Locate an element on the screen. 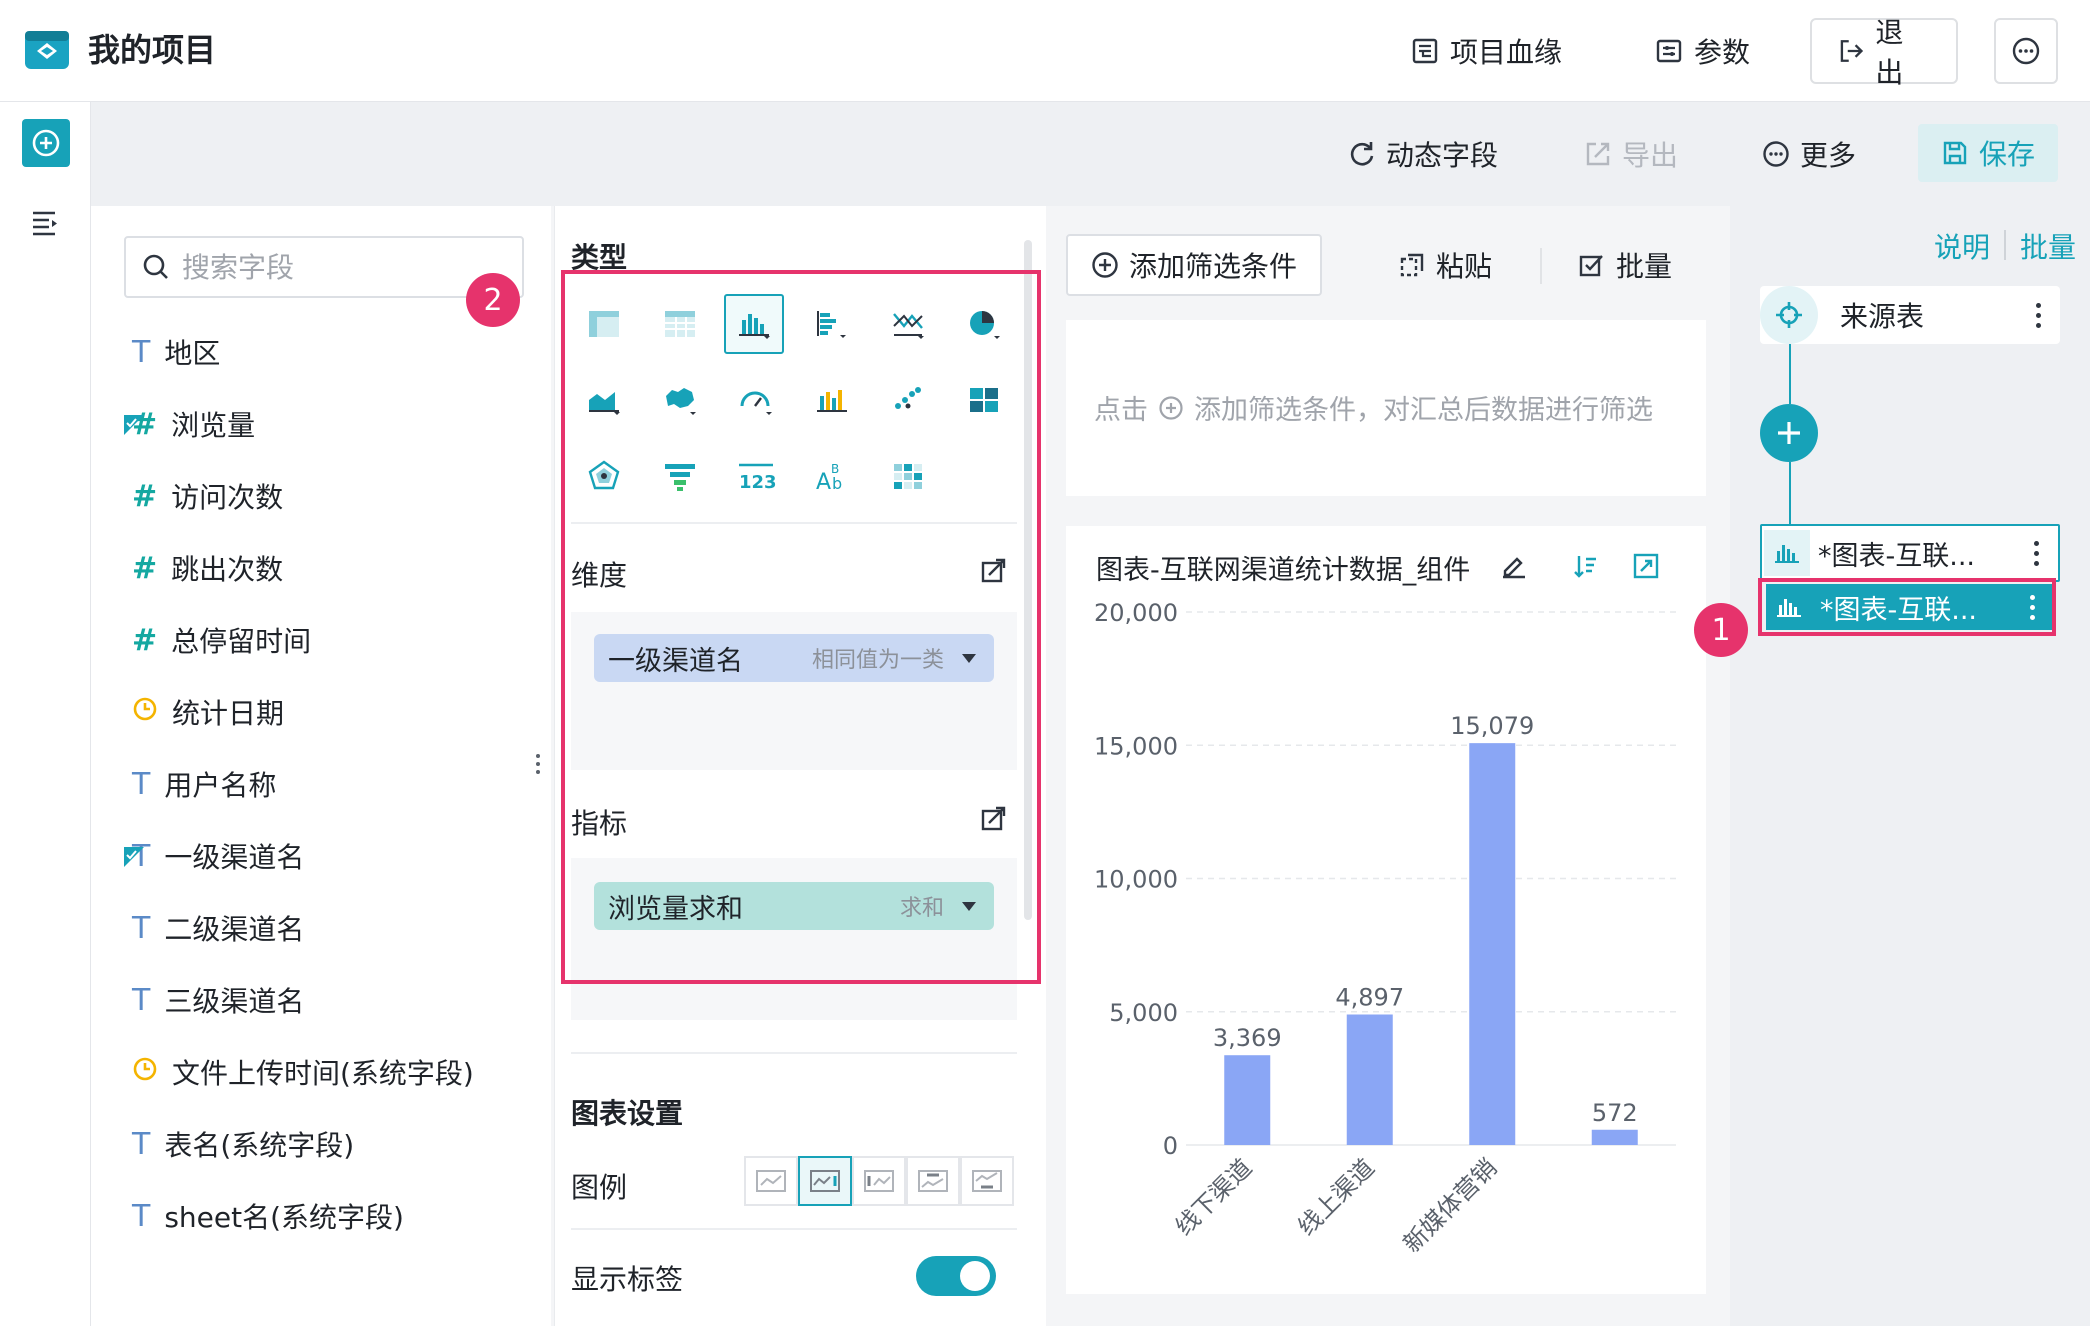  chart-node-1-menu-icon is located at coordinates (2037, 553).